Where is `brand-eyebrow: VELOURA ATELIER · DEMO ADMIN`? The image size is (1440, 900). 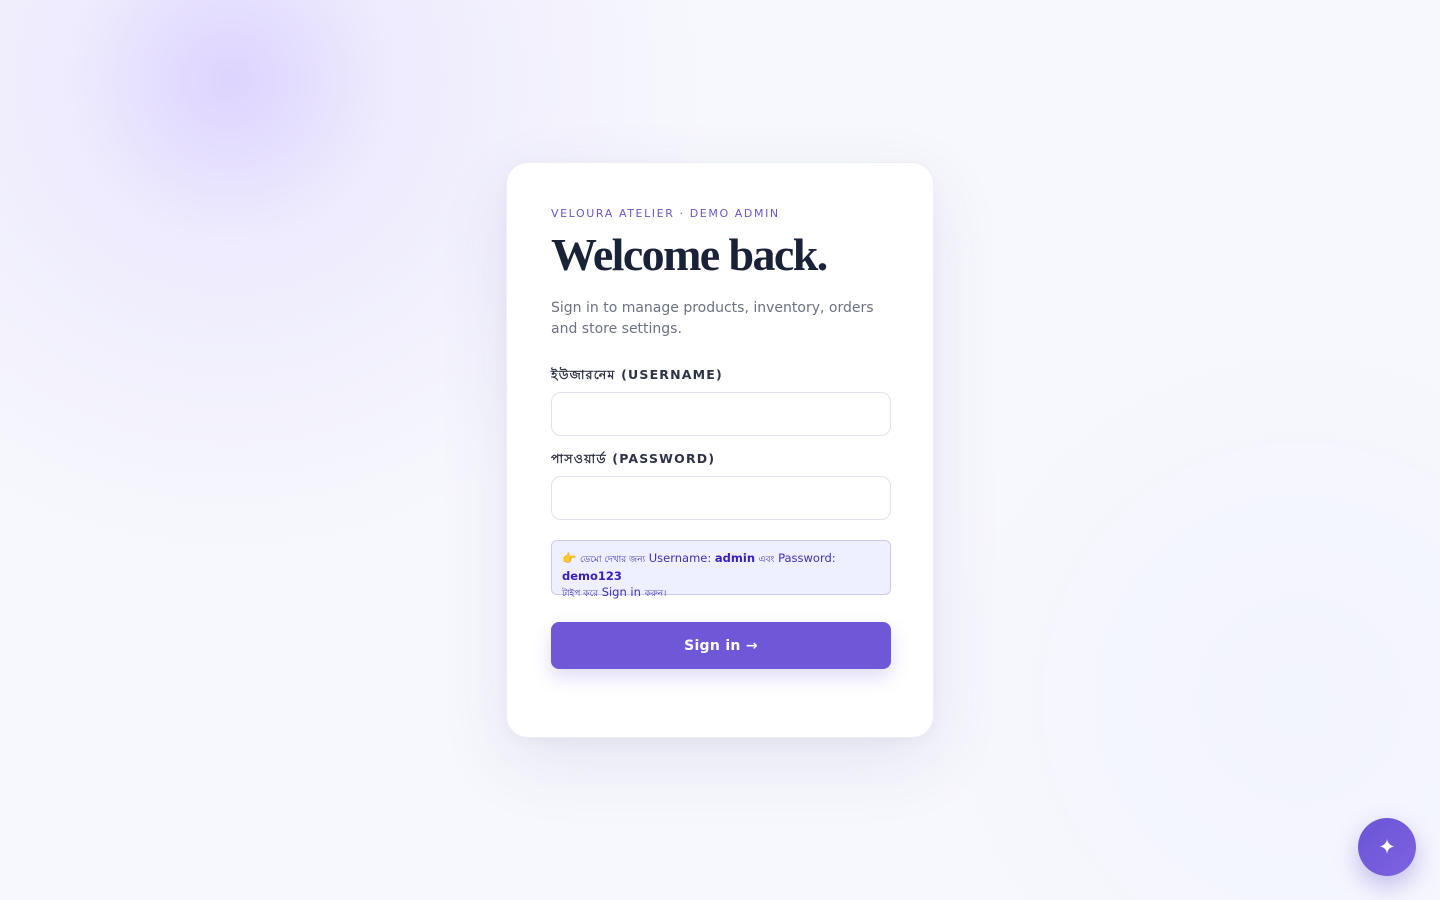 brand-eyebrow: VELOURA ATELIER · DEMO ADMIN is located at coordinates (665, 213).